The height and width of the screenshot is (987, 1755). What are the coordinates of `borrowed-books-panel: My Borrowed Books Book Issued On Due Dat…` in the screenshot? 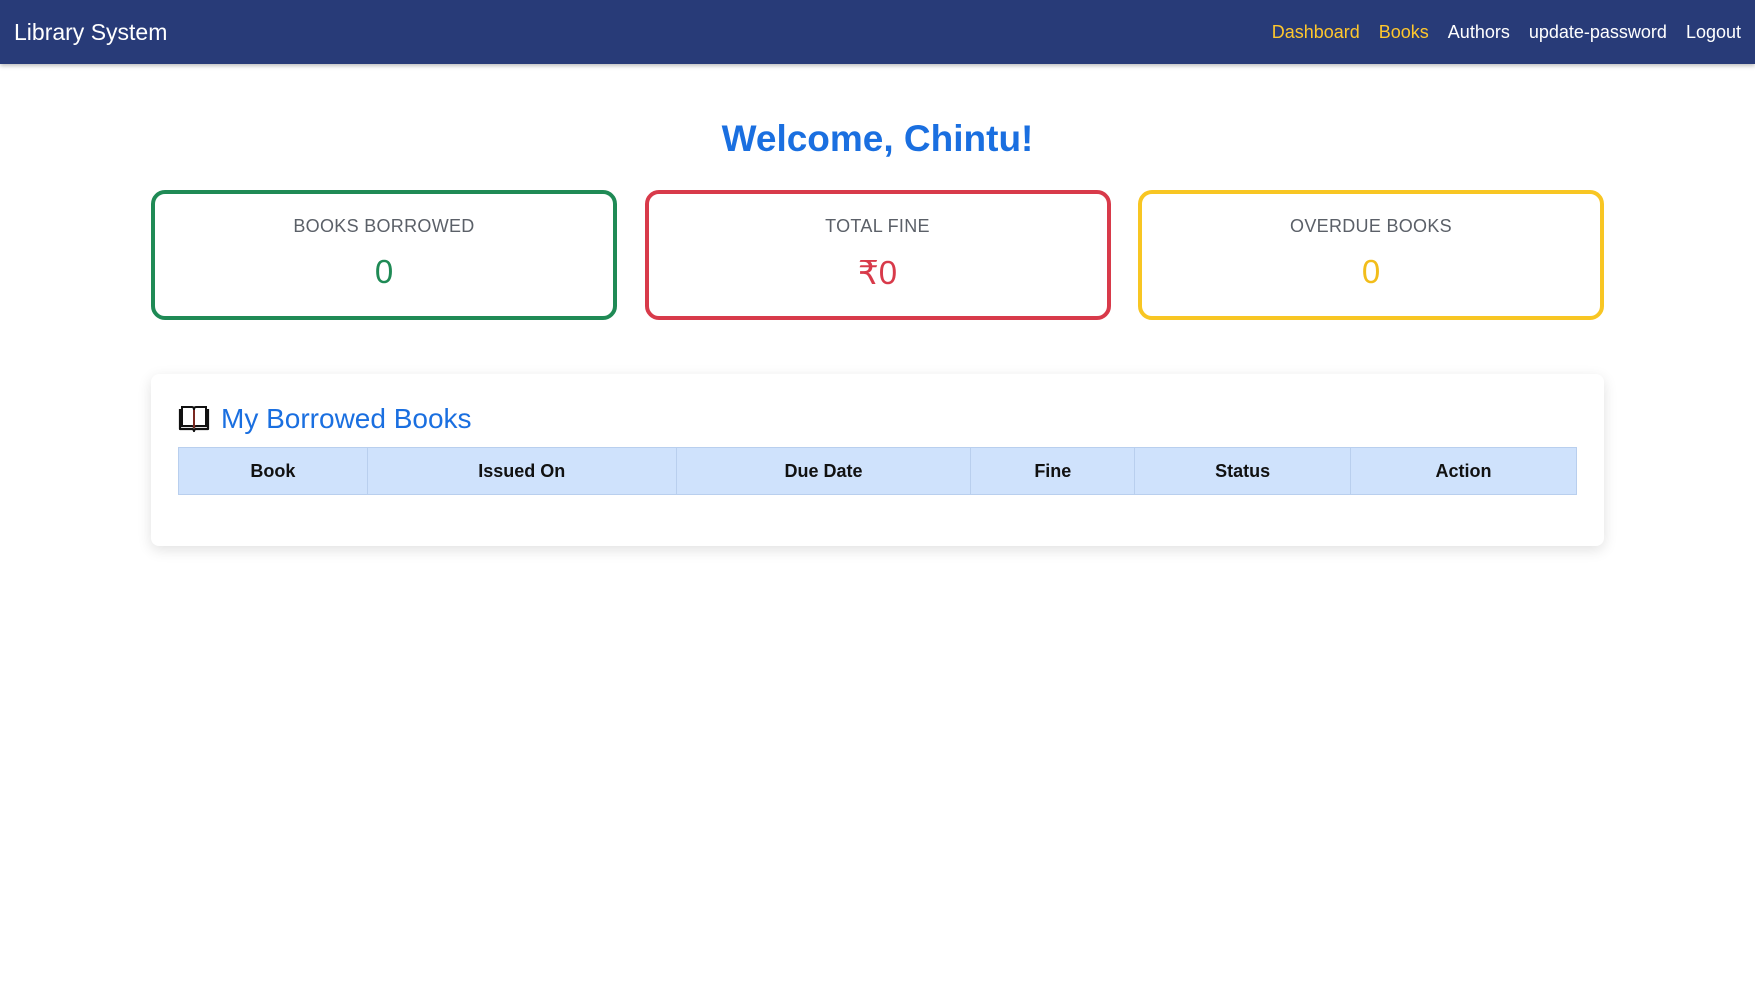 It's located at (877, 460).